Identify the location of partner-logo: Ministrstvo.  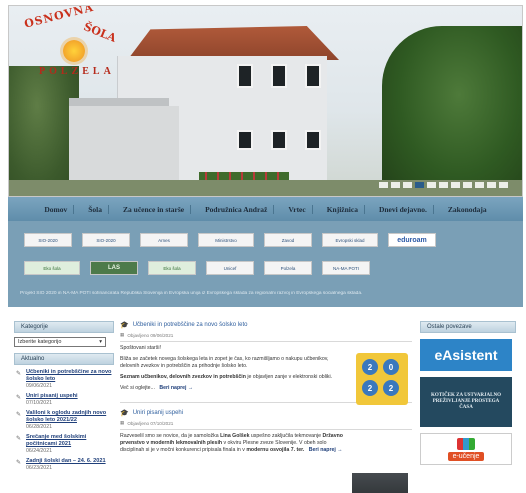
(226, 240).